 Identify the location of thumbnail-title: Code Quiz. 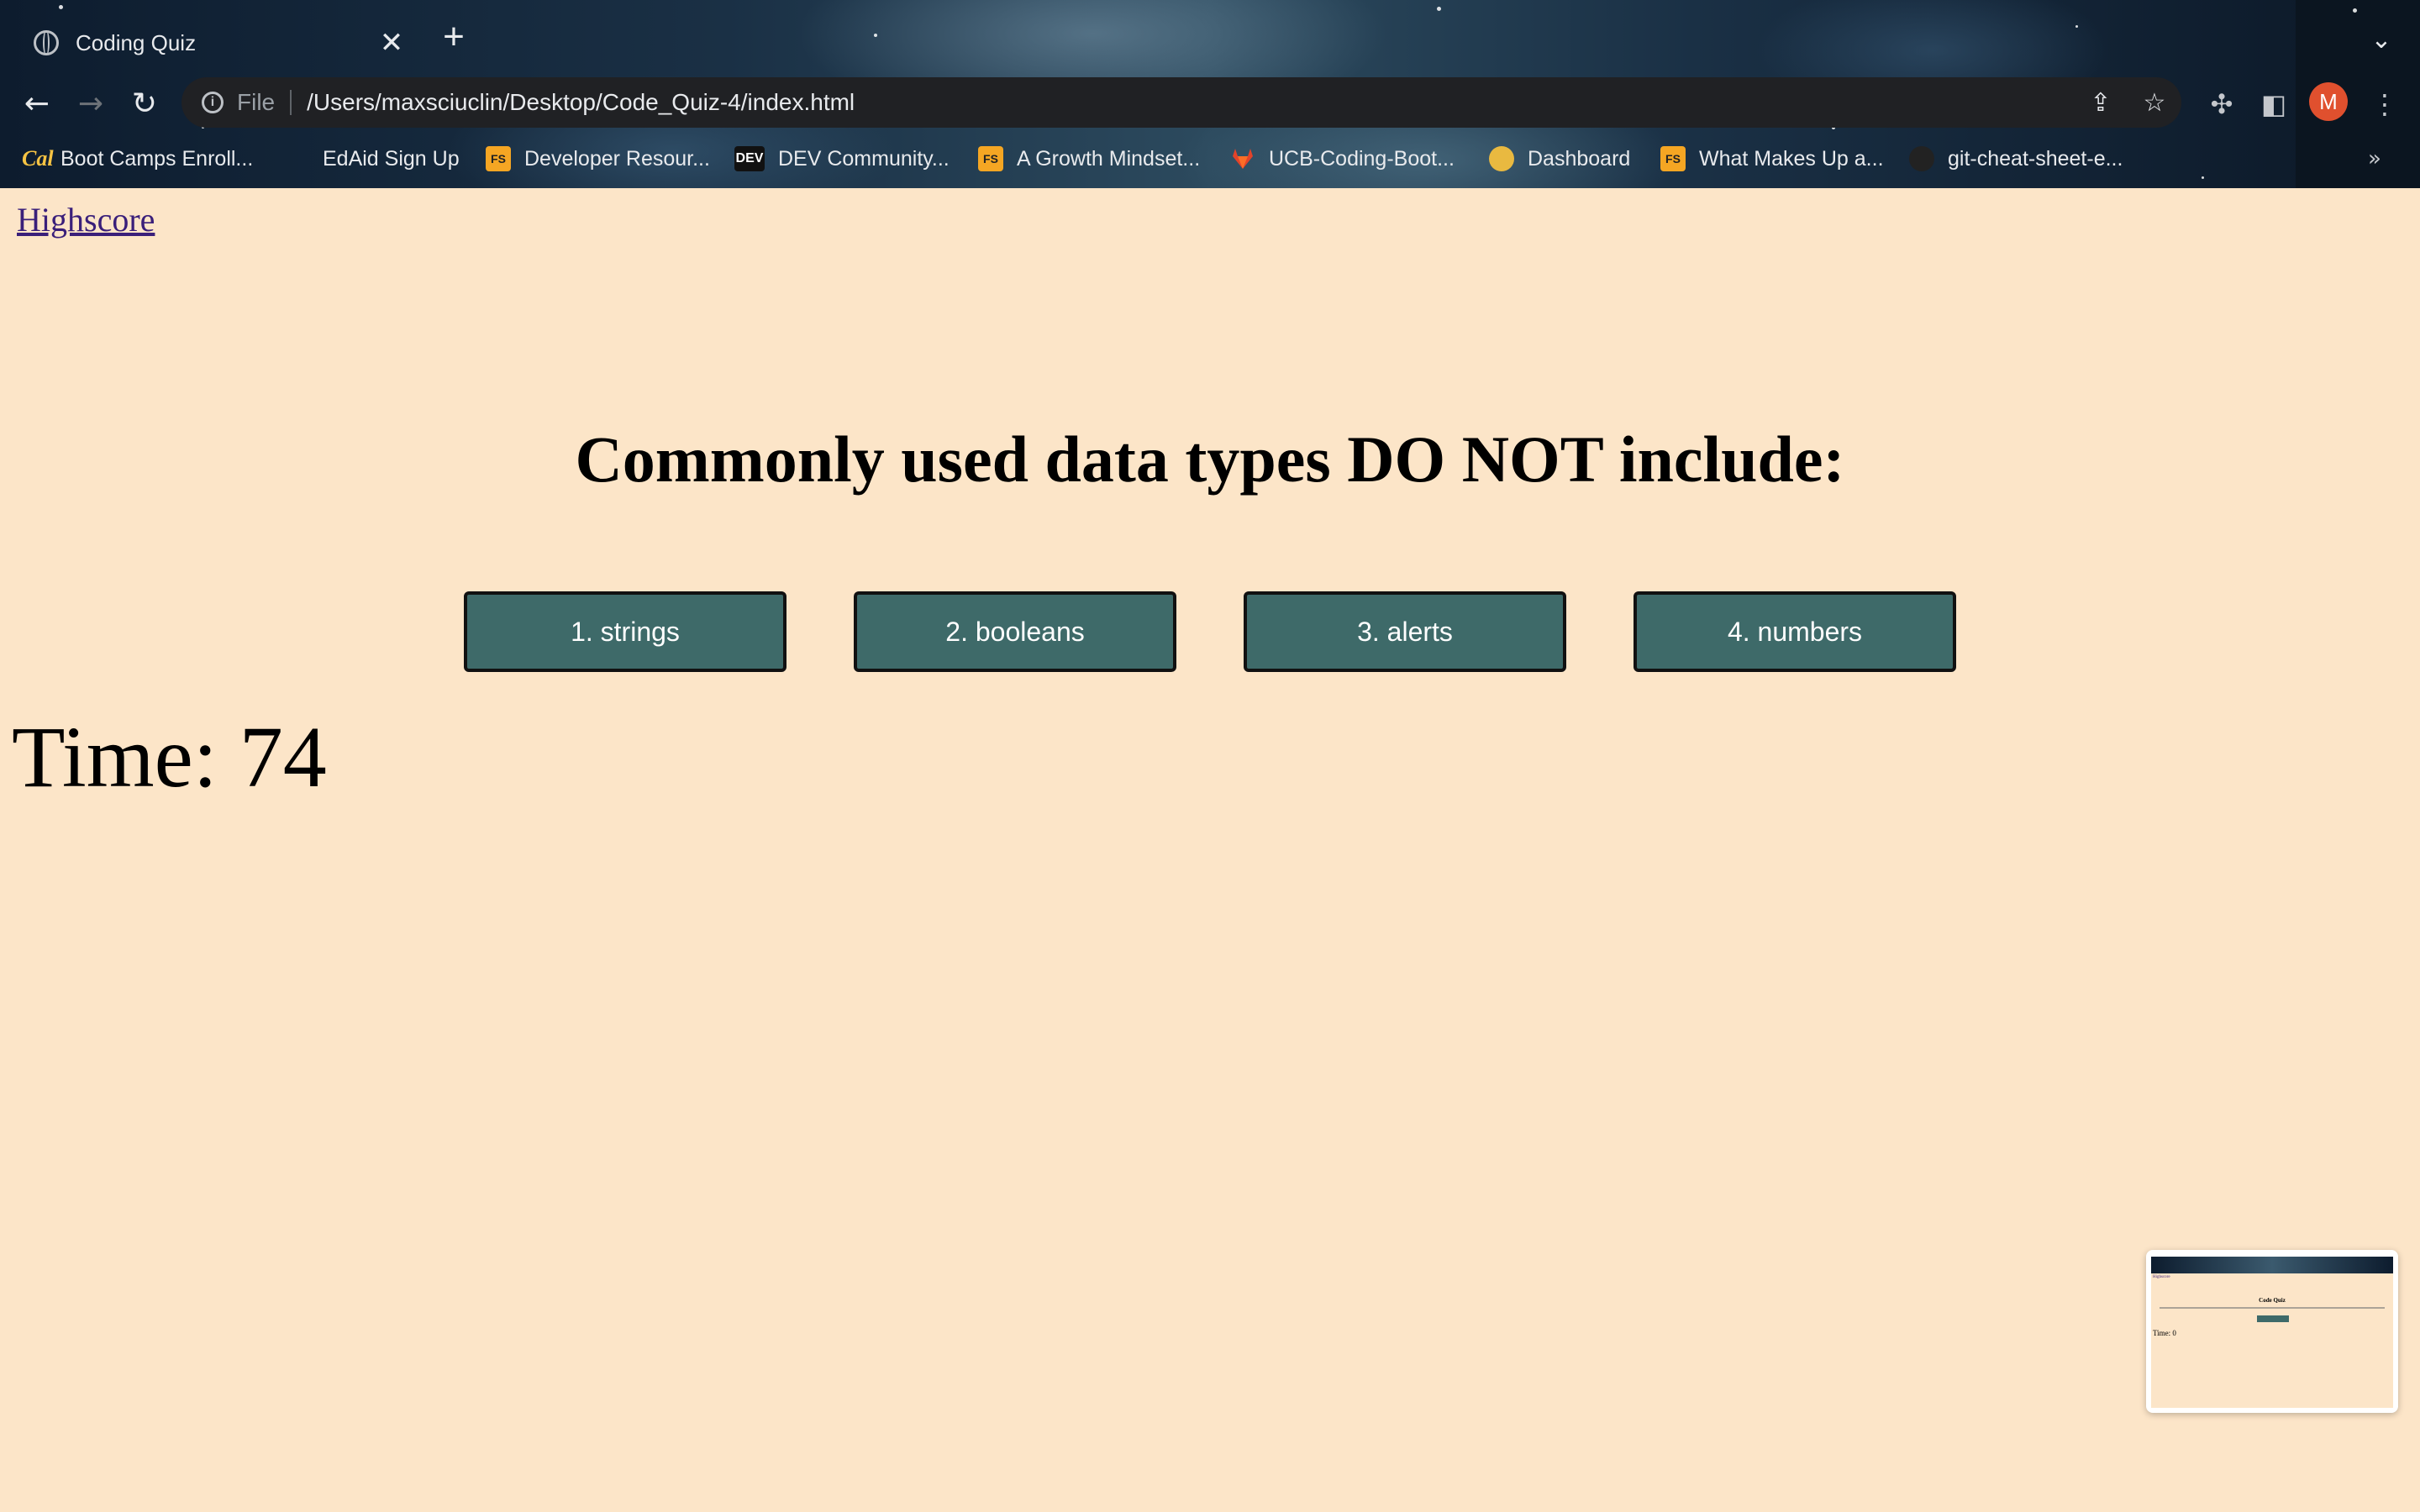
(2272, 1300).